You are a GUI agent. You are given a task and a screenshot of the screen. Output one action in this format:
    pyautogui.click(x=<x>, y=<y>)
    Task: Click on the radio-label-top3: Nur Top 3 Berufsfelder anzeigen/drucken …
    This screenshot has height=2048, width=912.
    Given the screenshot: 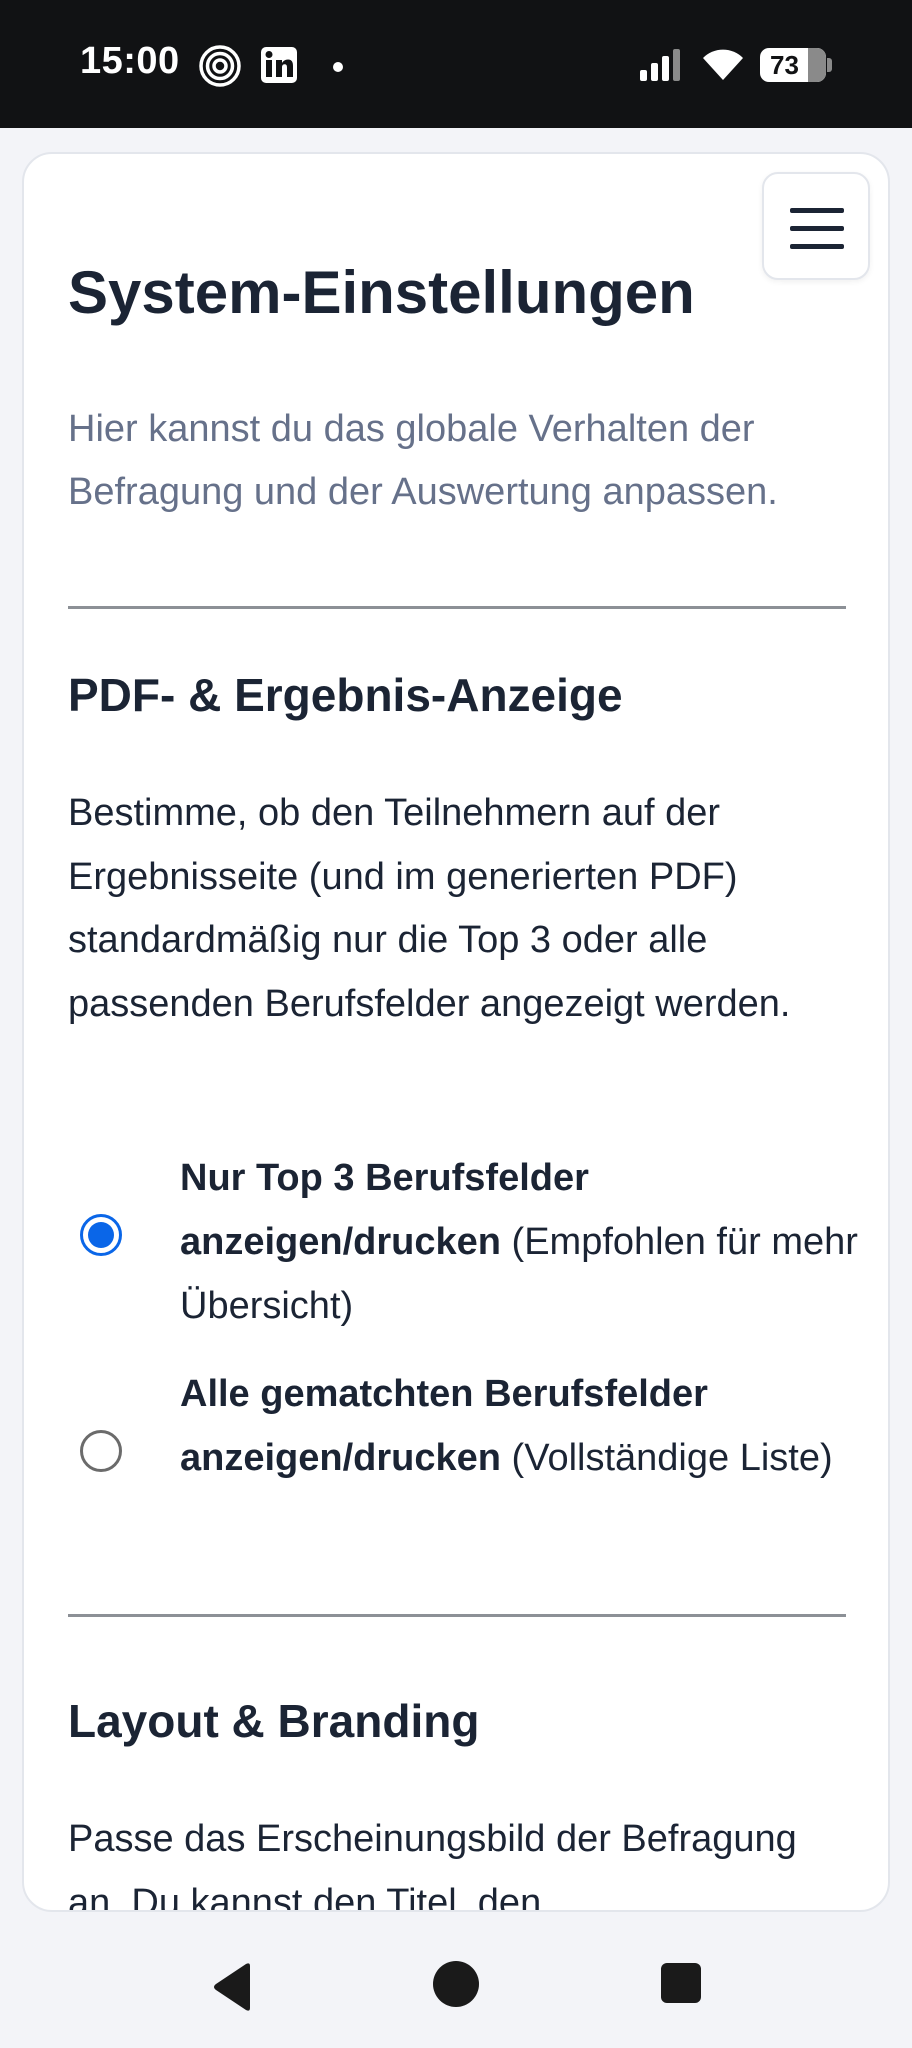 What is the action you would take?
    pyautogui.click(x=519, y=1242)
    